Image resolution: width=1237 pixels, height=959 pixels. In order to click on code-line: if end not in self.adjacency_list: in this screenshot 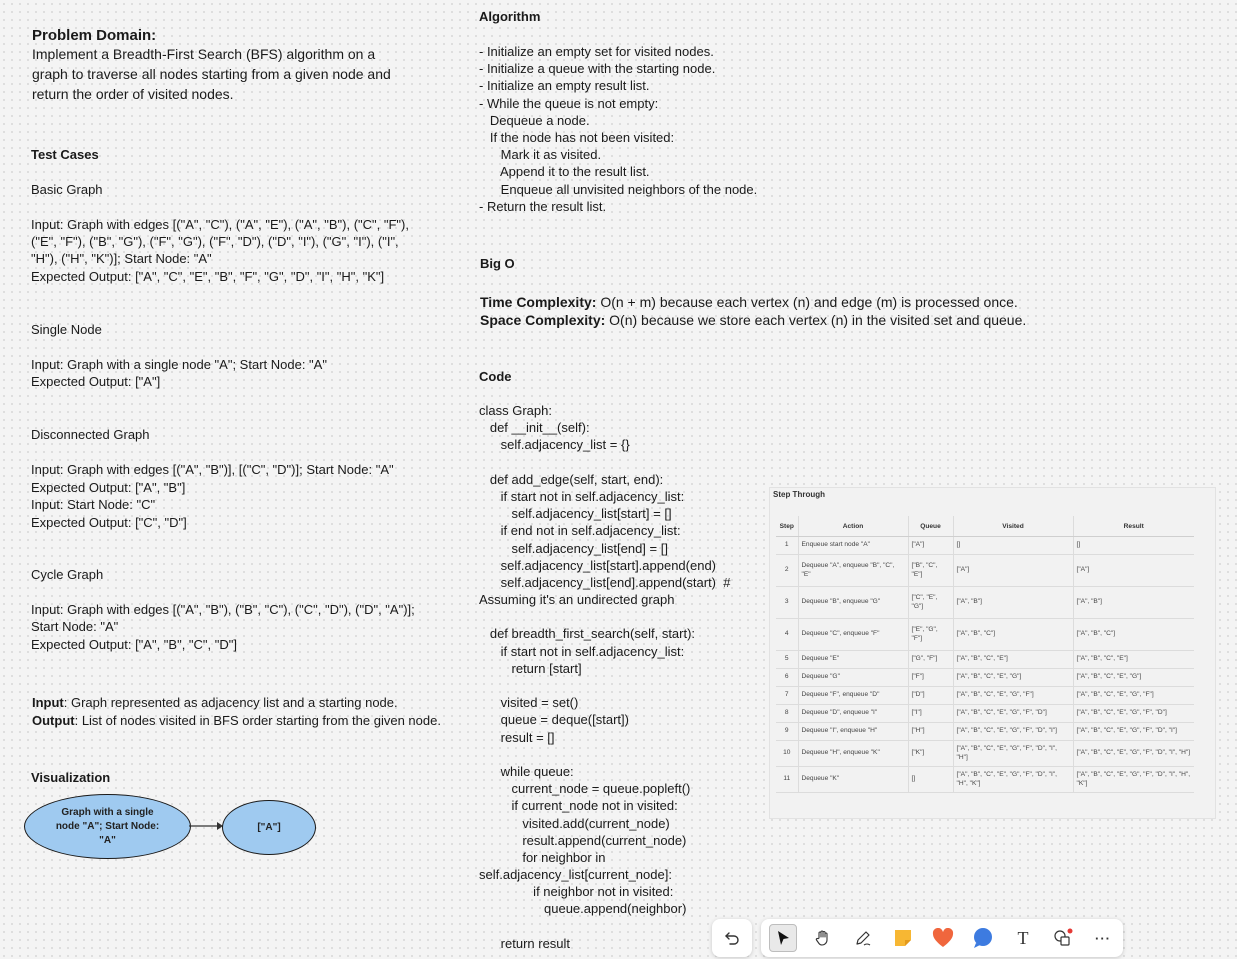, I will do `click(580, 531)`.